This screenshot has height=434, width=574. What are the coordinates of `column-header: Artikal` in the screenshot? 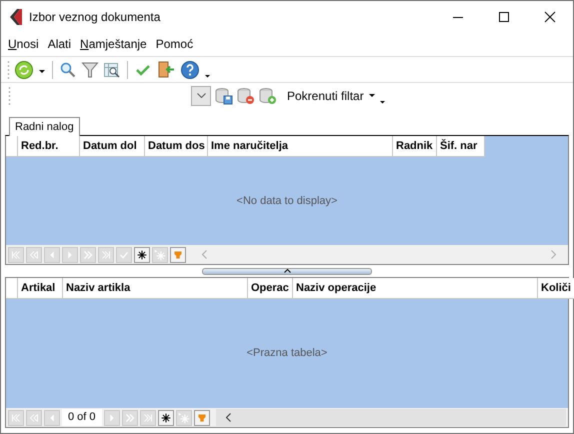 It's located at (40, 288).